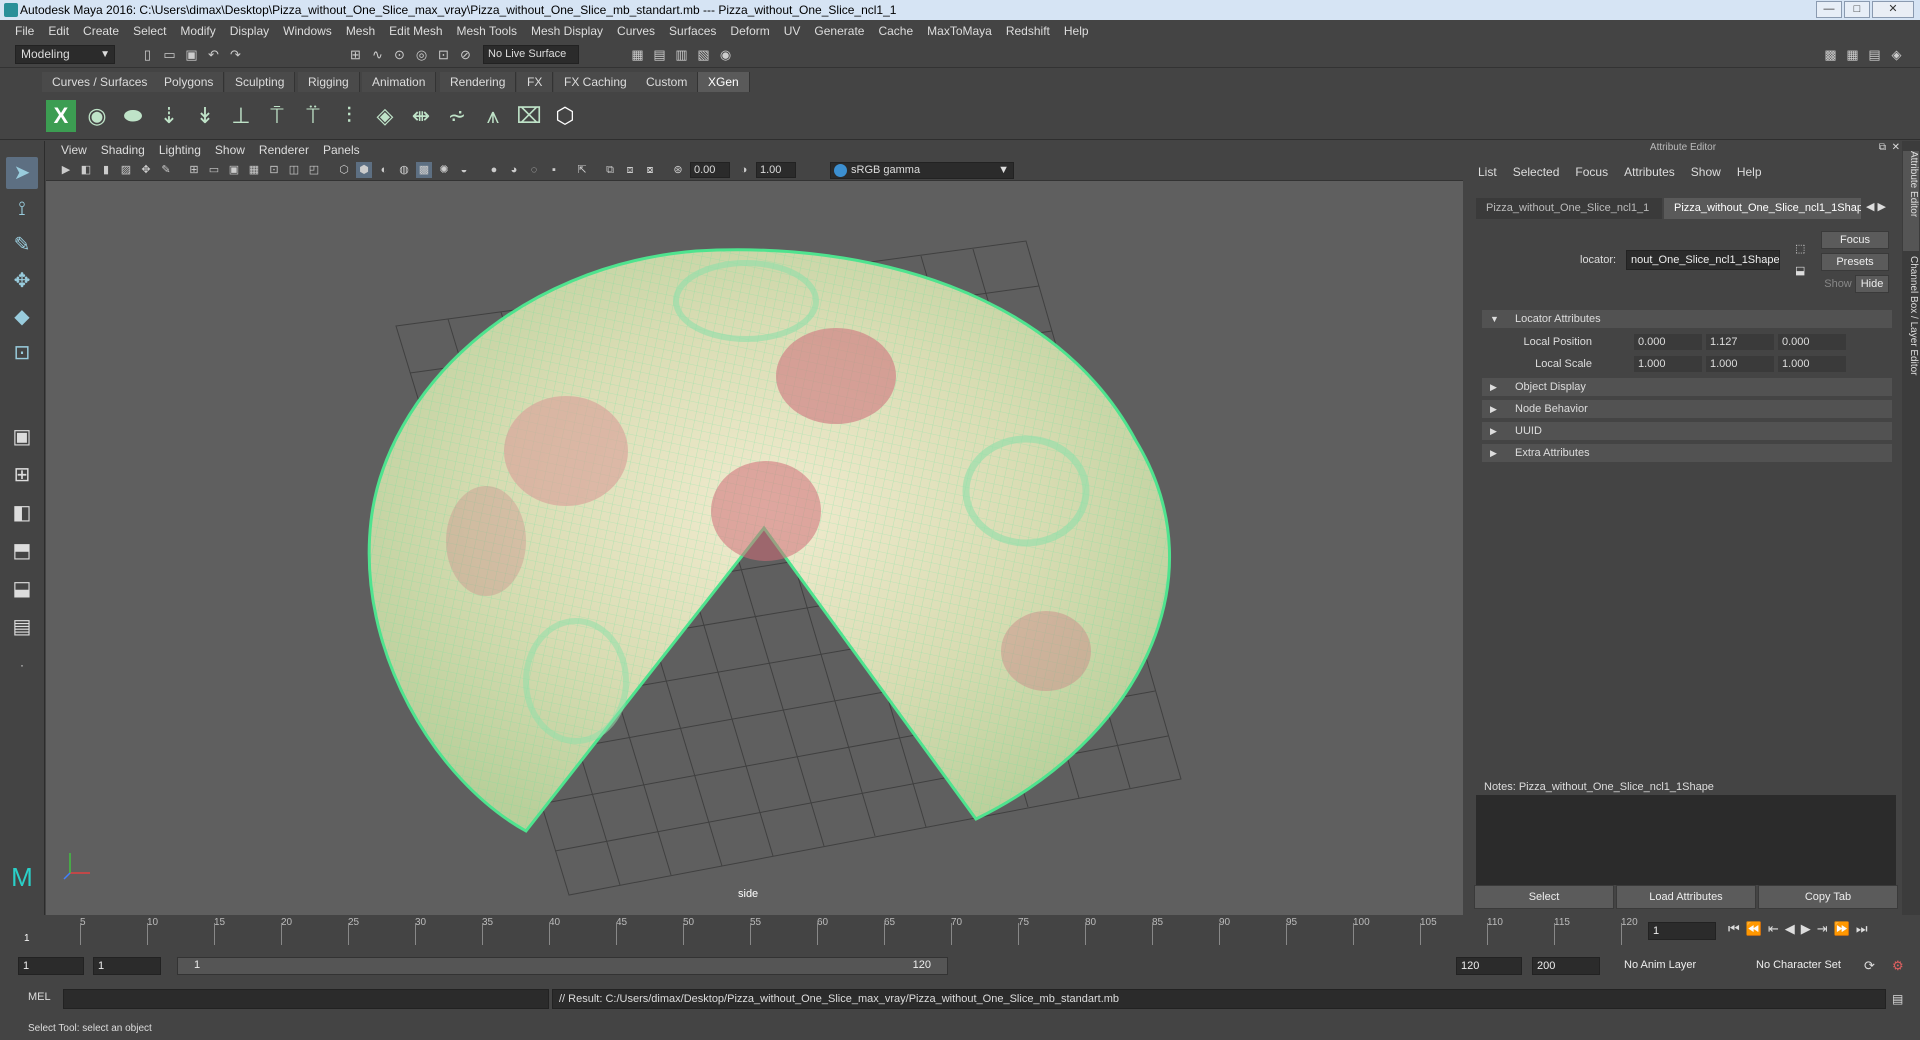  I want to click on local-position-z: 0.000, so click(1812, 342).